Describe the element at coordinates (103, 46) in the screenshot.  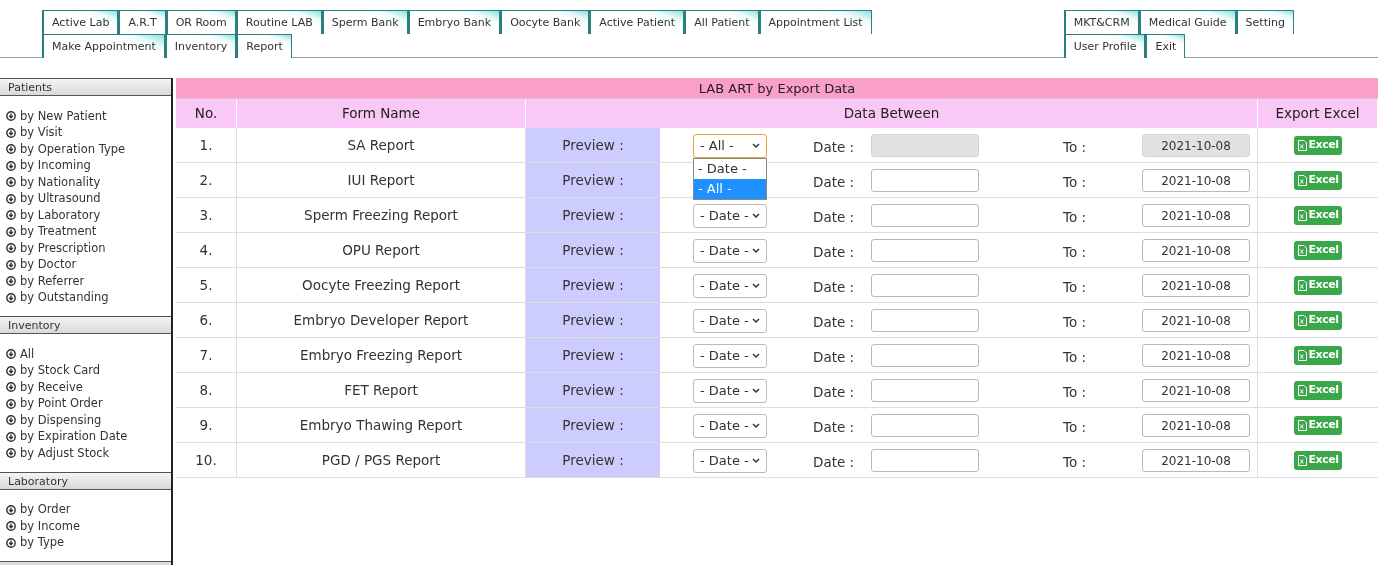
I see `nav-tab: Make Appointment` at that location.